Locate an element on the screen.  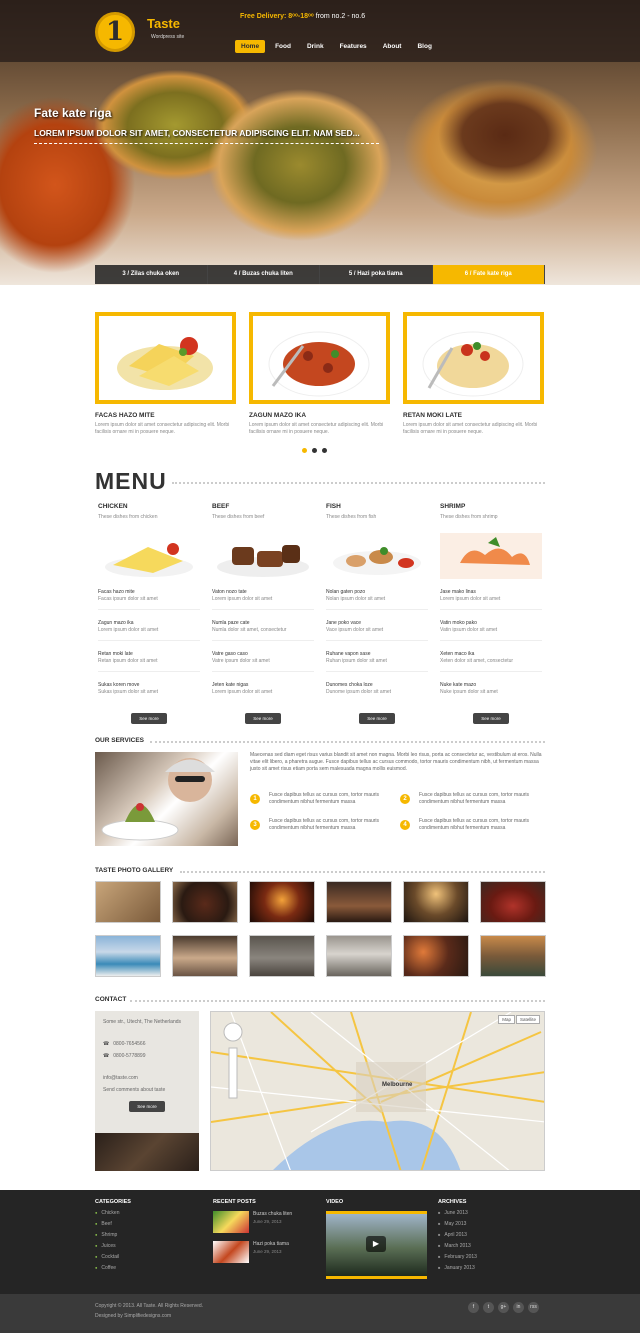
recent-post: Buzas chuka liten June 29, 2013 is located at coordinates (252, 1222).